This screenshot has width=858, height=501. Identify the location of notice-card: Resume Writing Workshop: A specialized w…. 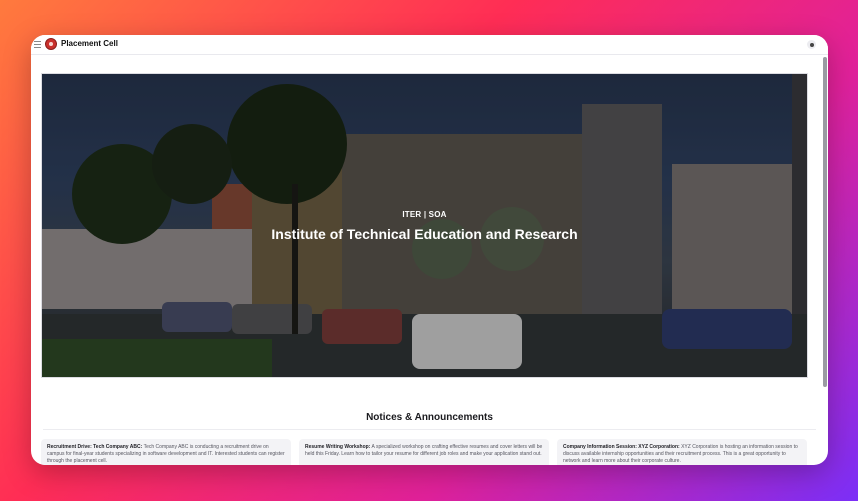
(424, 452).